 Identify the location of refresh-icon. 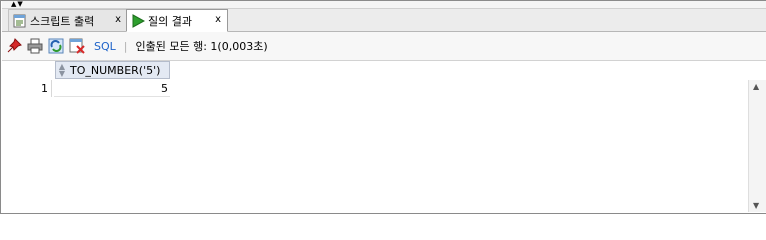
(56, 46).